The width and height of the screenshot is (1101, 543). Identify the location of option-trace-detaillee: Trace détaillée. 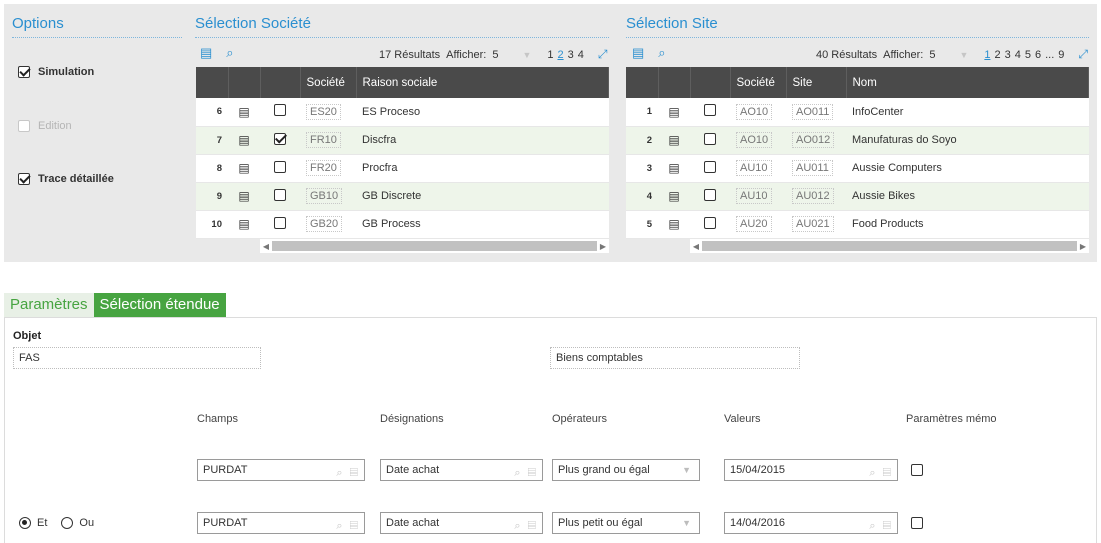
(66, 179).